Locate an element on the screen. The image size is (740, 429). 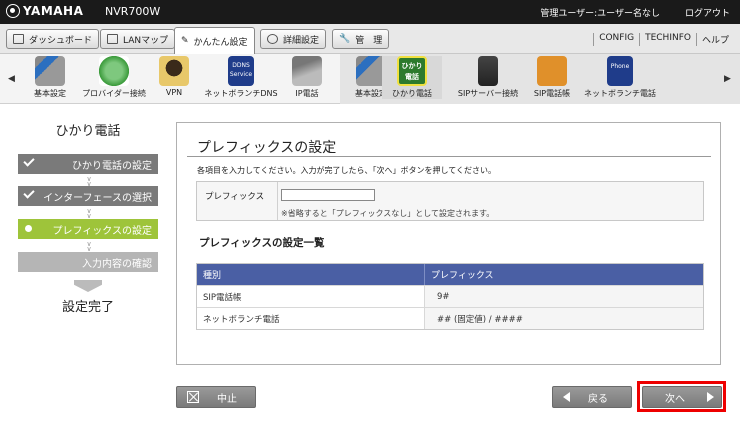
next-button: 次へ is located at coordinates (682, 397).